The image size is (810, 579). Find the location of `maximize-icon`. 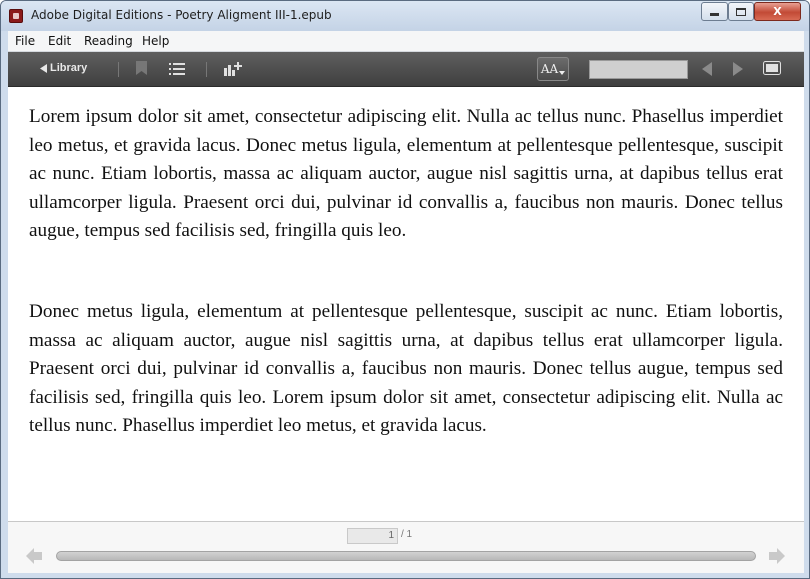

maximize-icon is located at coordinates (741, 11).